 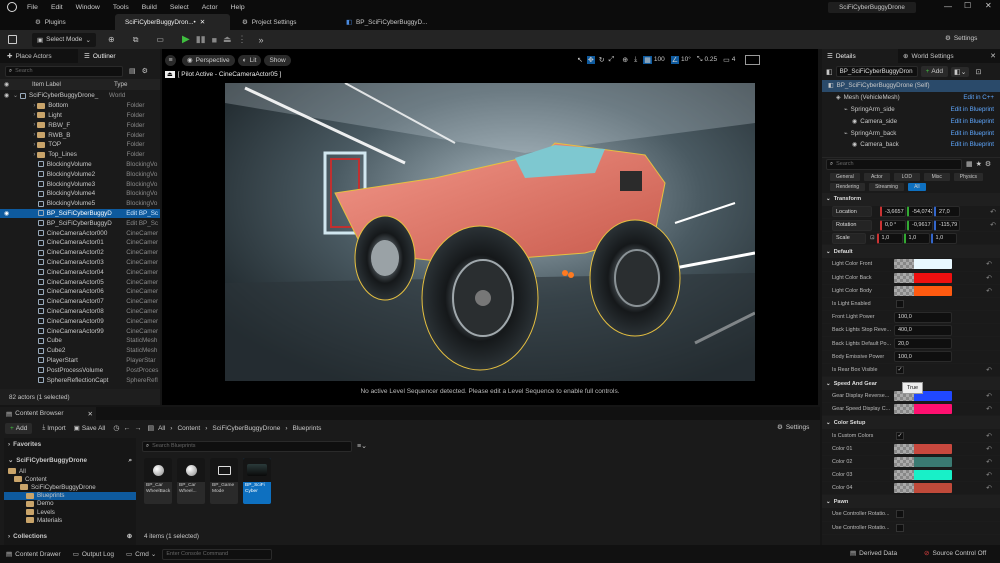 What do you see at coordinates (48, 413) in the screenshot?
I see `tab-content-browser: ▤ Content Browser ✕` at bounding box center [48, 413].